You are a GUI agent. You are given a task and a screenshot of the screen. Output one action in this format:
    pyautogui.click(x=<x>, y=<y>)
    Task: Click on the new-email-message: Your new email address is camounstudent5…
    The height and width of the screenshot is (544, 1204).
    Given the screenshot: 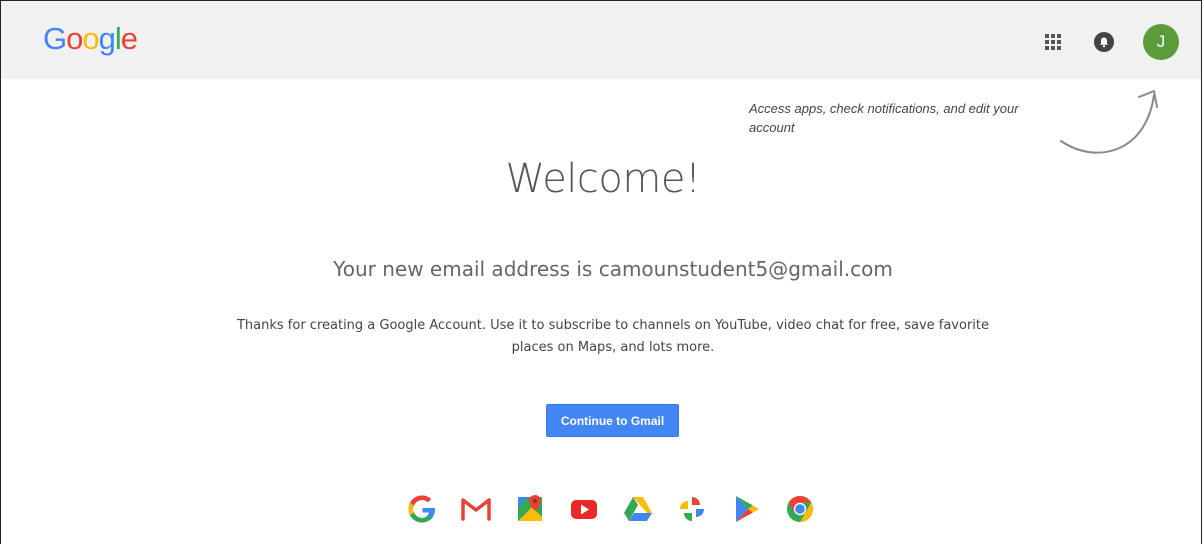 What is the action you would take?
    pyautogui.click(x=613, y=269)
    